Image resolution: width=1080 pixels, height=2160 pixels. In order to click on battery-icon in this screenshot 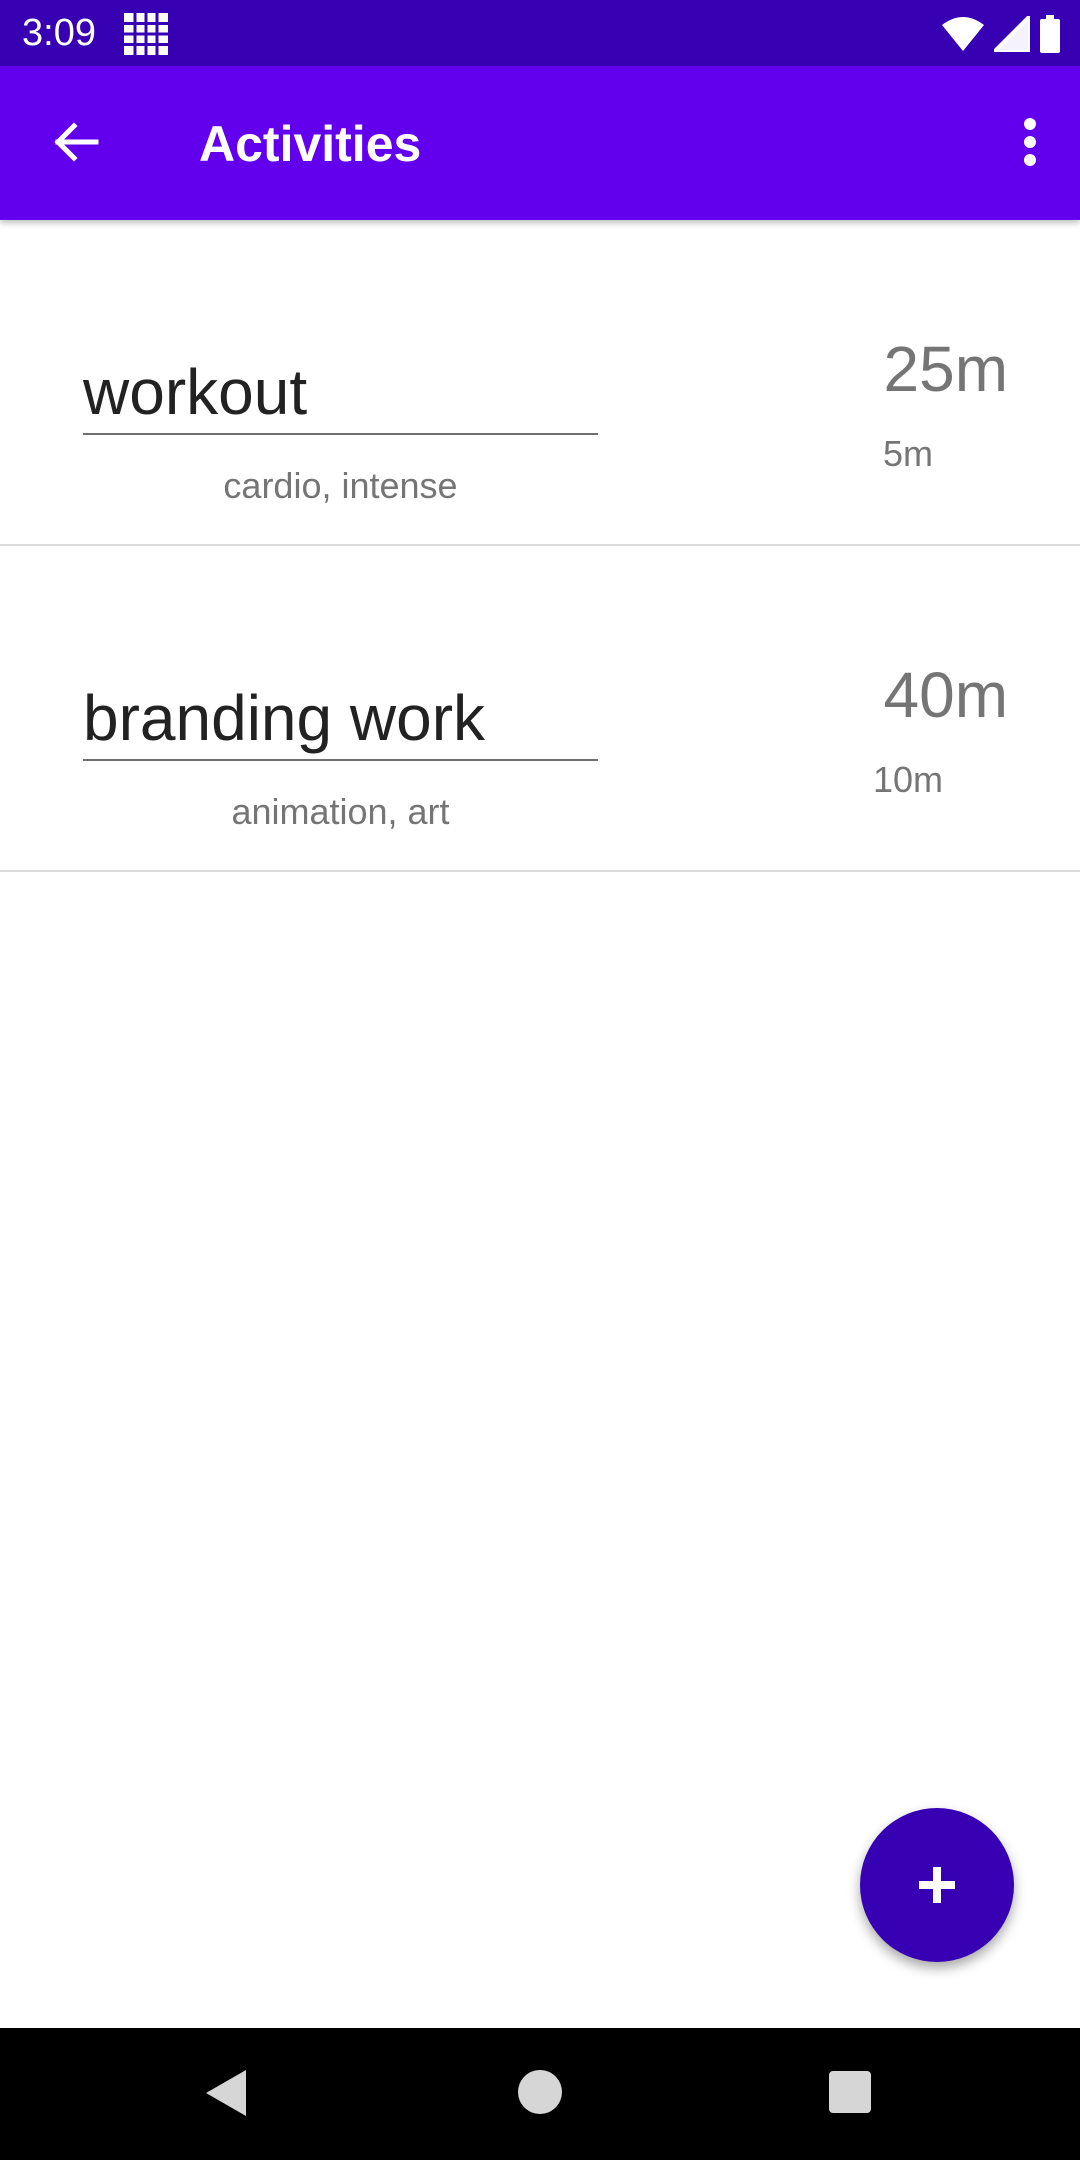, I will do `click(1050, 34)`.